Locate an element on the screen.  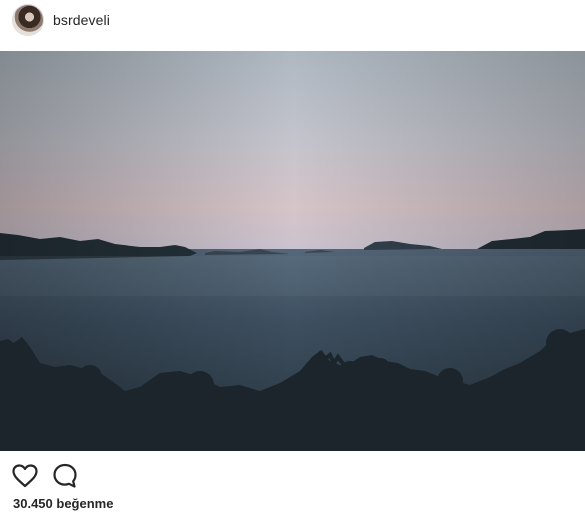
like-button is located at coordinates (25, 476).